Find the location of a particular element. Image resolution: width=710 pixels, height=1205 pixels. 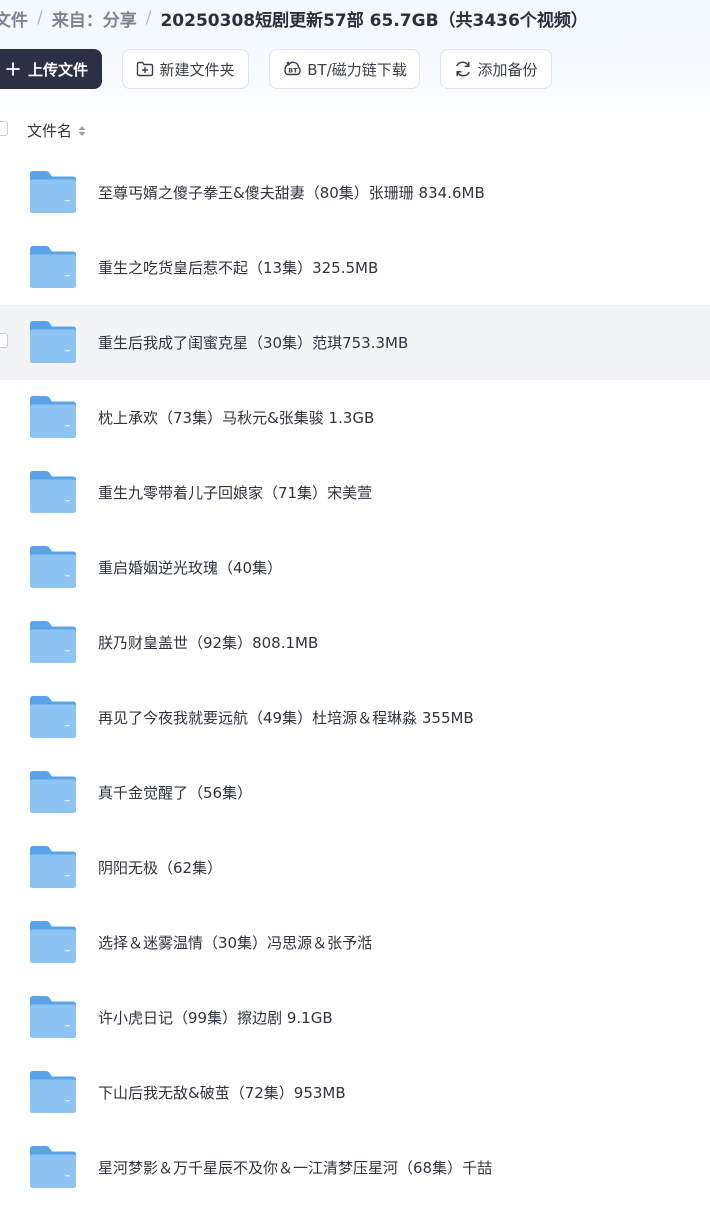

upload-button: 上传文件 is located at coordinates (51, 69).